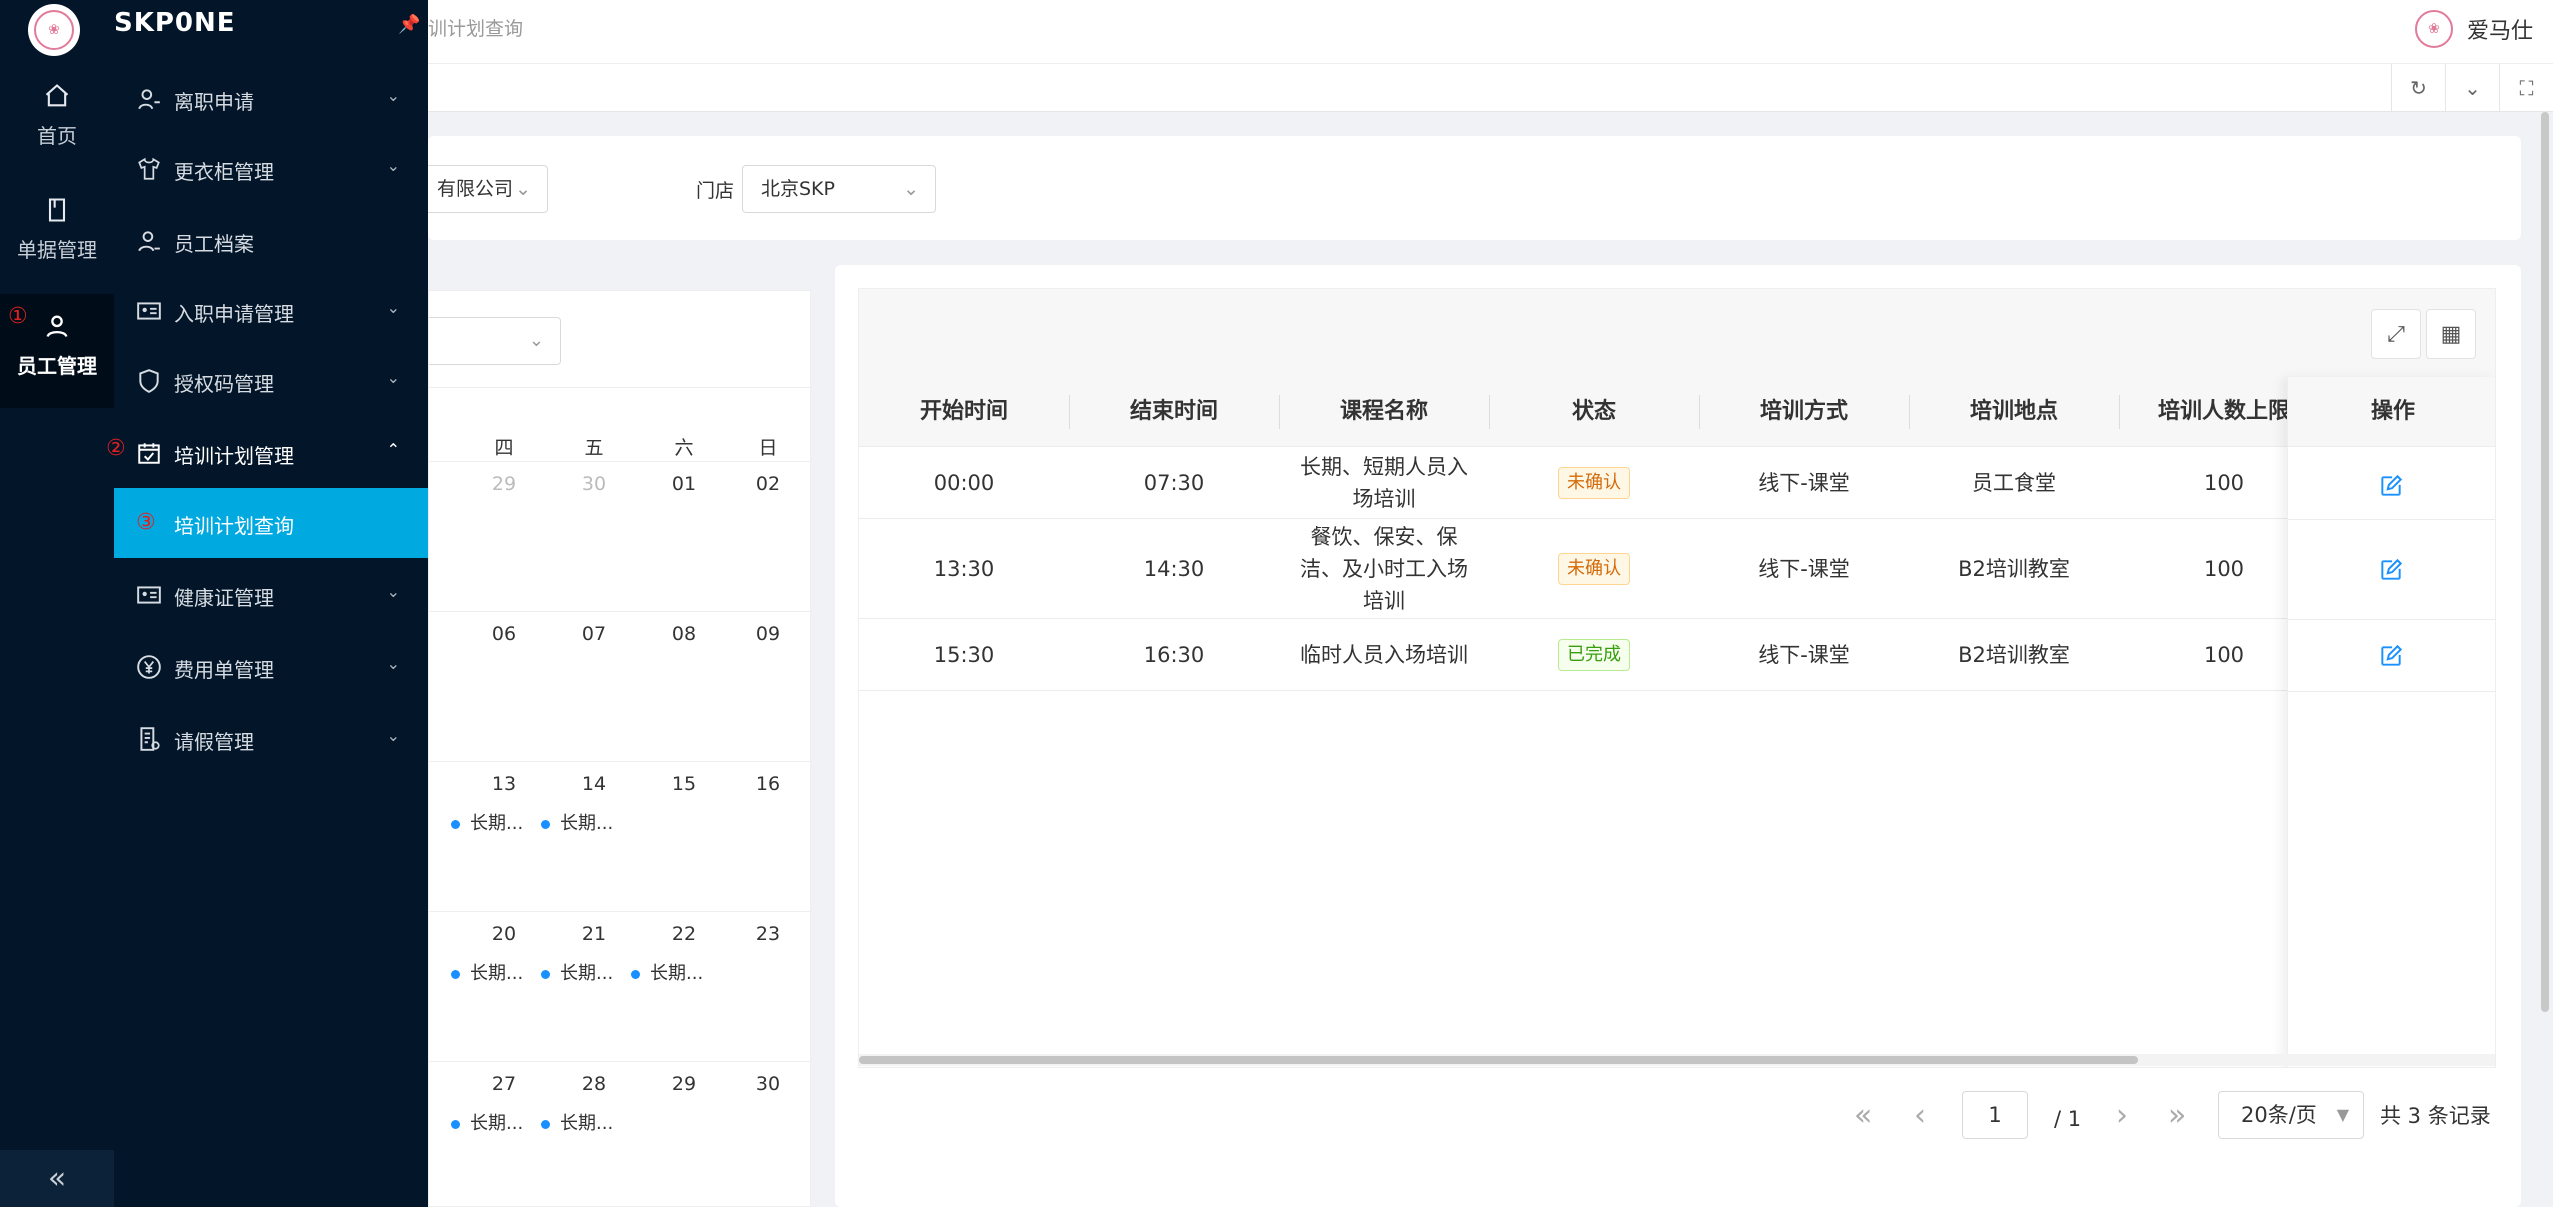  I want to click on calendar-date: 02, so click(768, 484).